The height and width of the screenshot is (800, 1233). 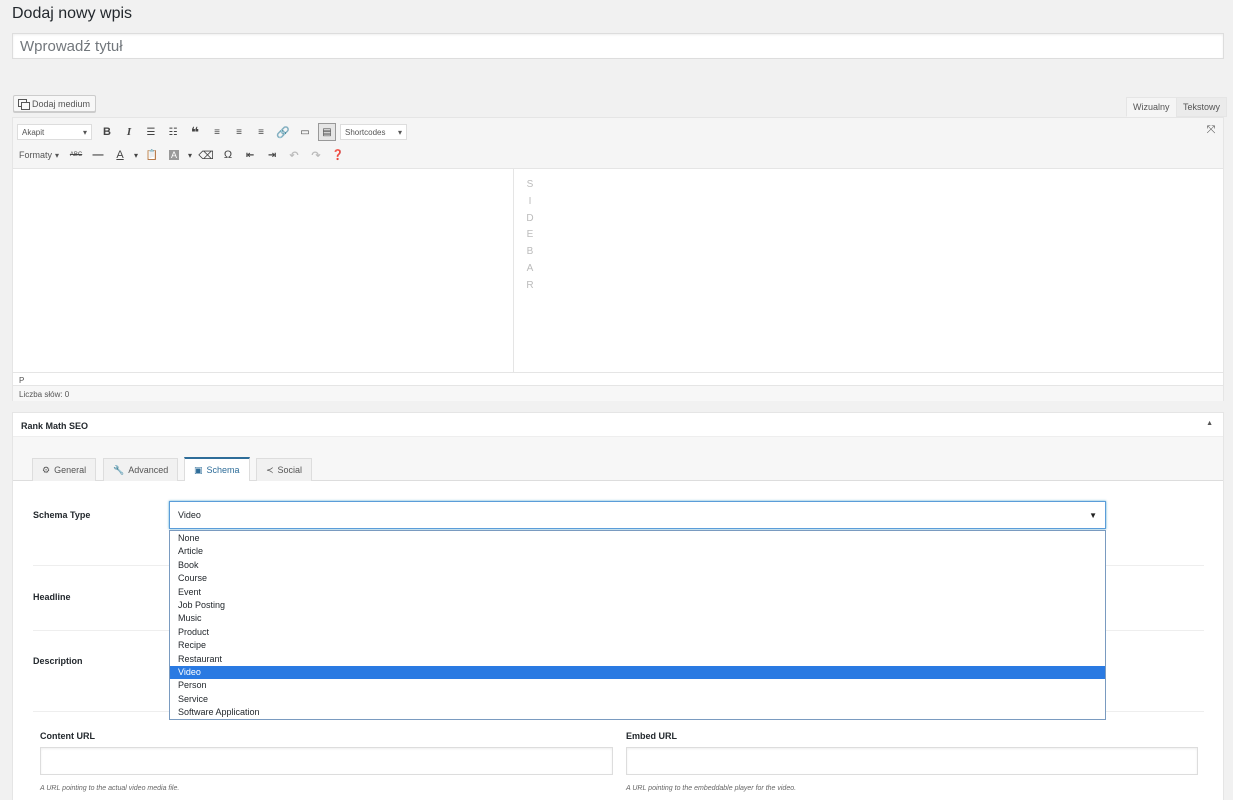 What do you see at coordinates (55, 426) in the screenshot?
I see `metabox-title: Rank Math SEO` at bounding box center [55, 426].